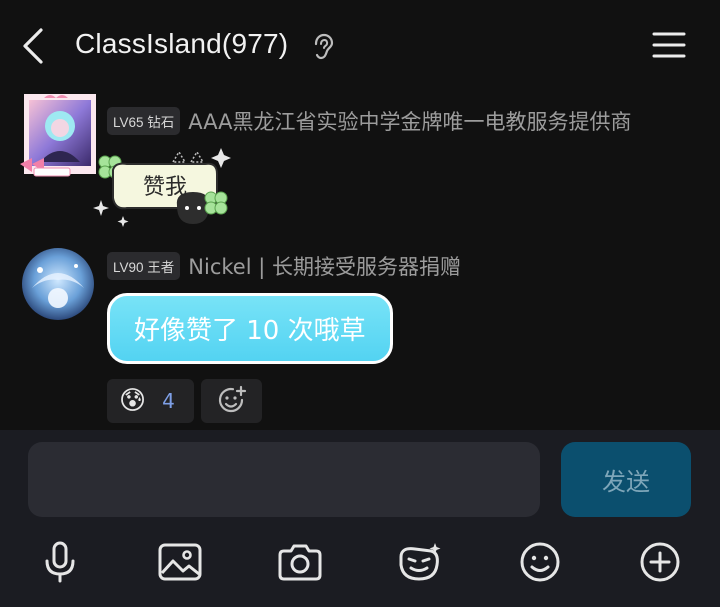  I want to click on add-icon, so click(660, 562).